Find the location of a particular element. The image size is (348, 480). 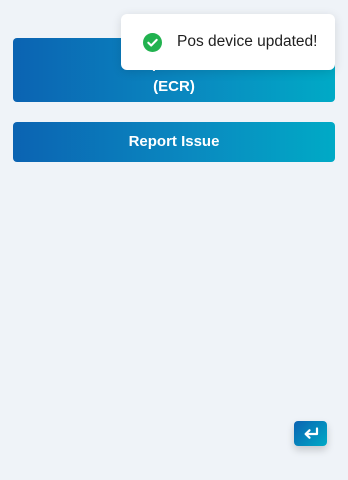

update-button-label-line2: (ECR) is located at coordinates (174, 86).